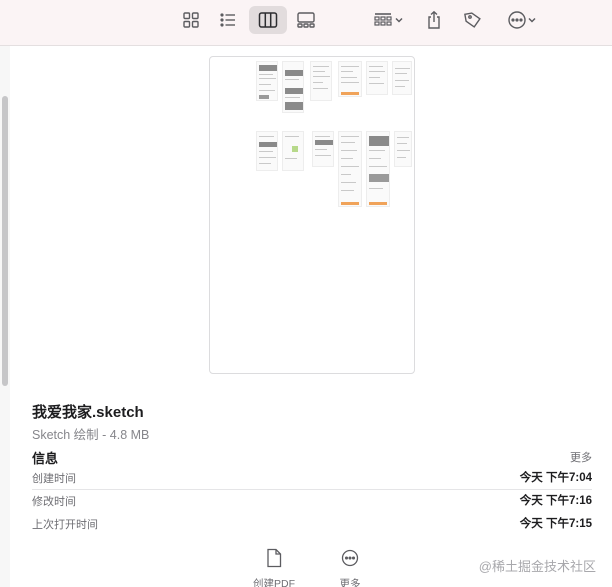  I want to click on info-more-link: 更多, so click(581, 457).